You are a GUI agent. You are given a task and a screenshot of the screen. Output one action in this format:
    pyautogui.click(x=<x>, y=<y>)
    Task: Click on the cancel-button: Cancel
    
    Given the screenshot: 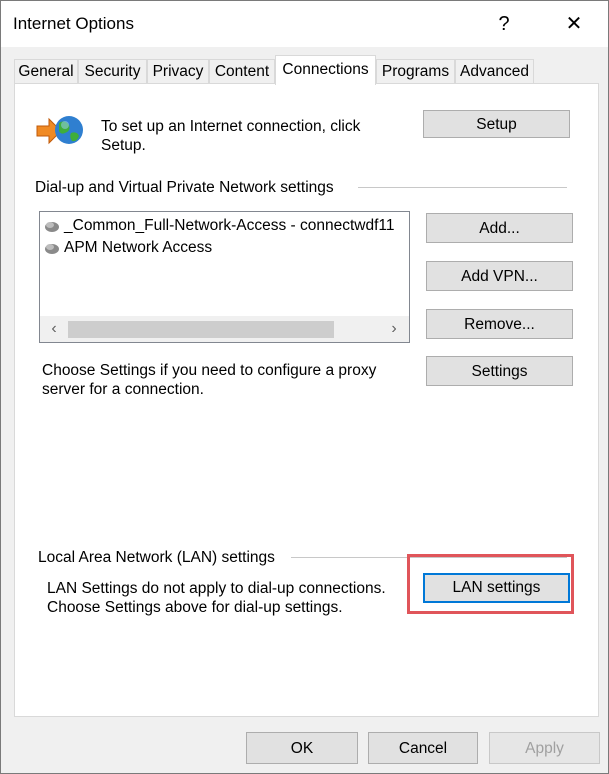 What is the action you would take?
    pyautogui.click(x=423, y=748)
    